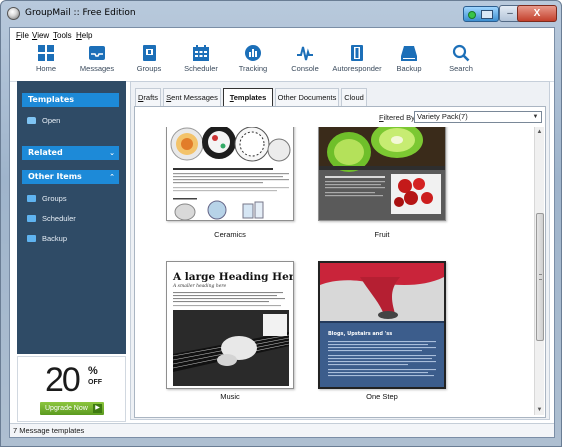 The height and width of the screenshot is (447, 562). Describe the element at coordinates (66, 408) in the screenshot. I see `upgrade-now-label: Upgrade Now` at that location.